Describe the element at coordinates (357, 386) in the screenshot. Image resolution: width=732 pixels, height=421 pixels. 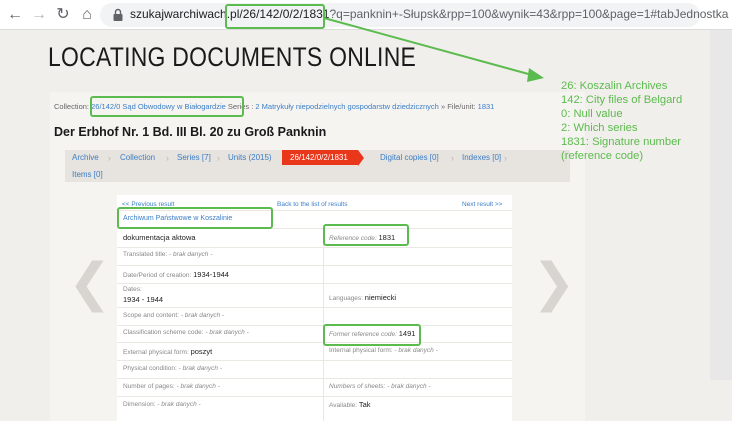
I see `sheets-label: Numbers of sheets:` at that location.